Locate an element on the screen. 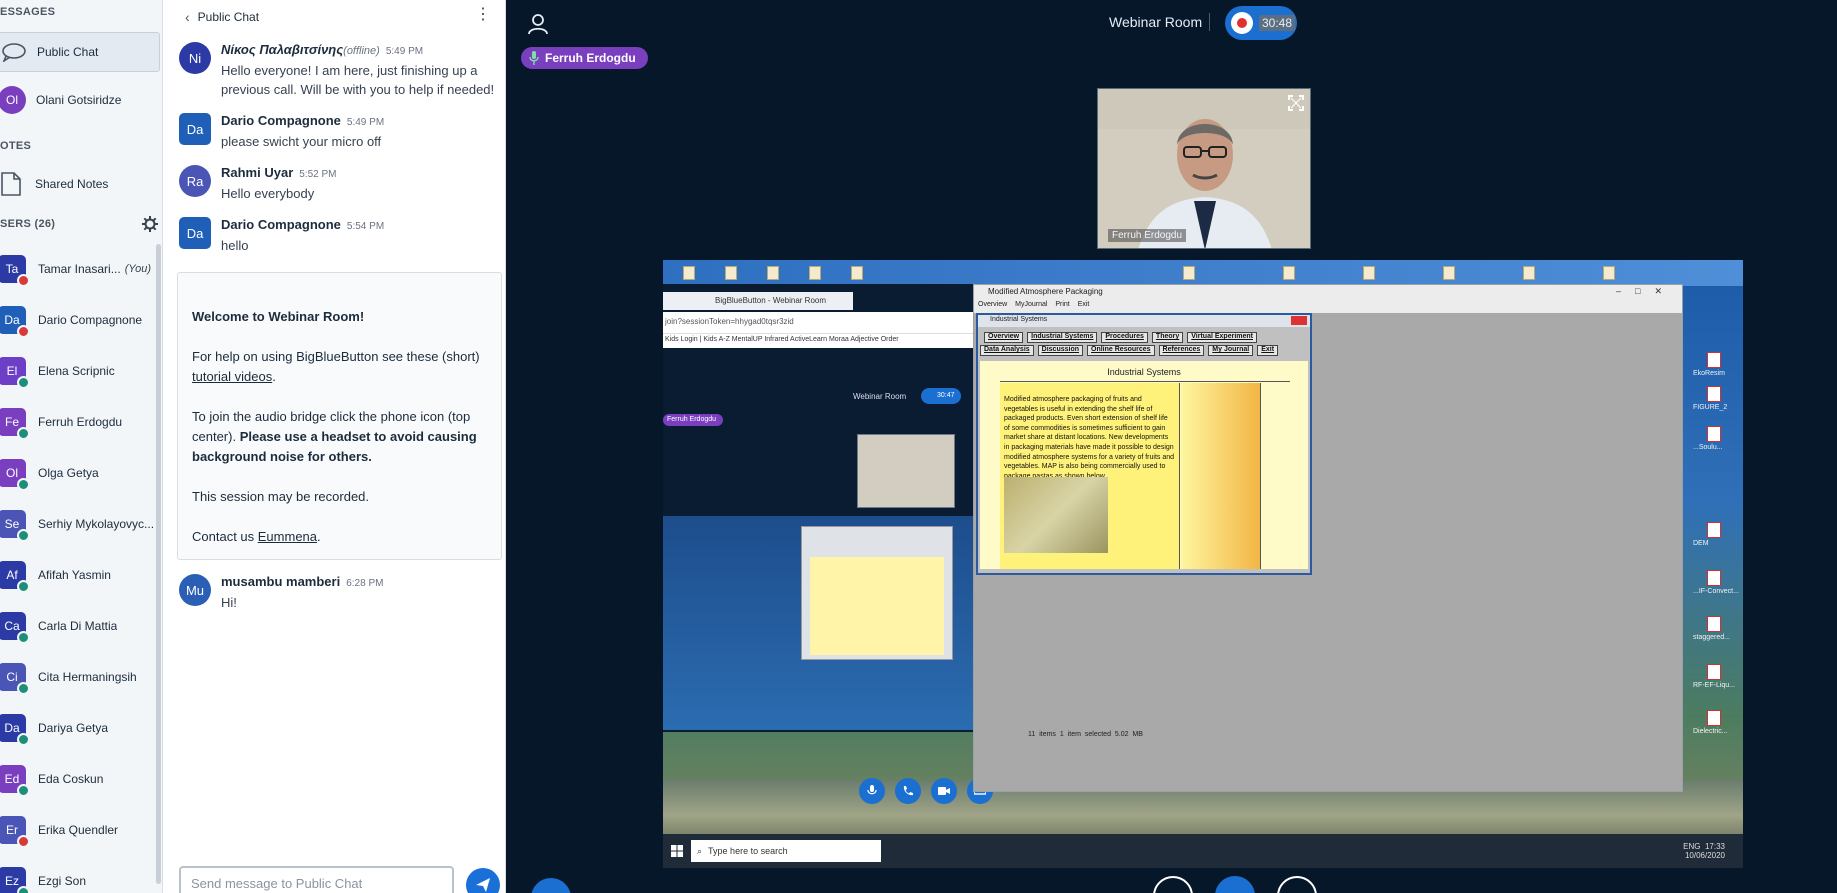  avatar: Se is located at coordinates (15, 526).